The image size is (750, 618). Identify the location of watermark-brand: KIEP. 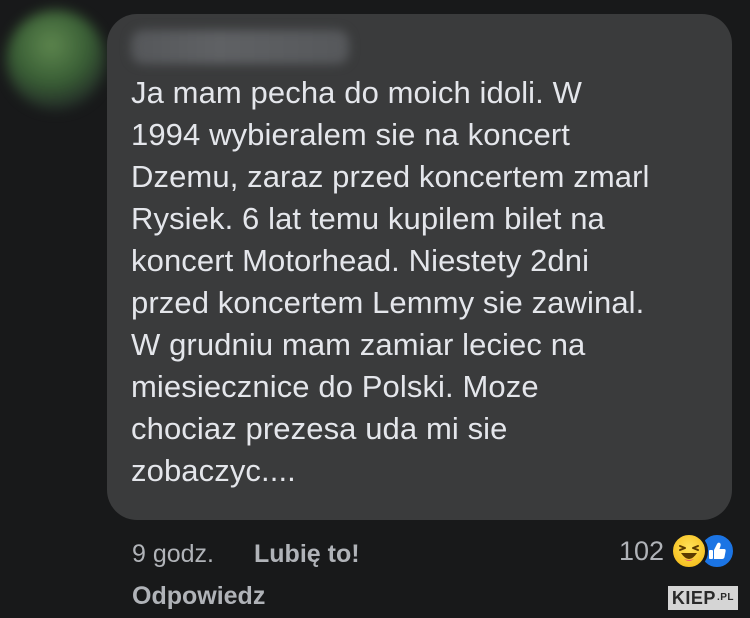
(693, 598).